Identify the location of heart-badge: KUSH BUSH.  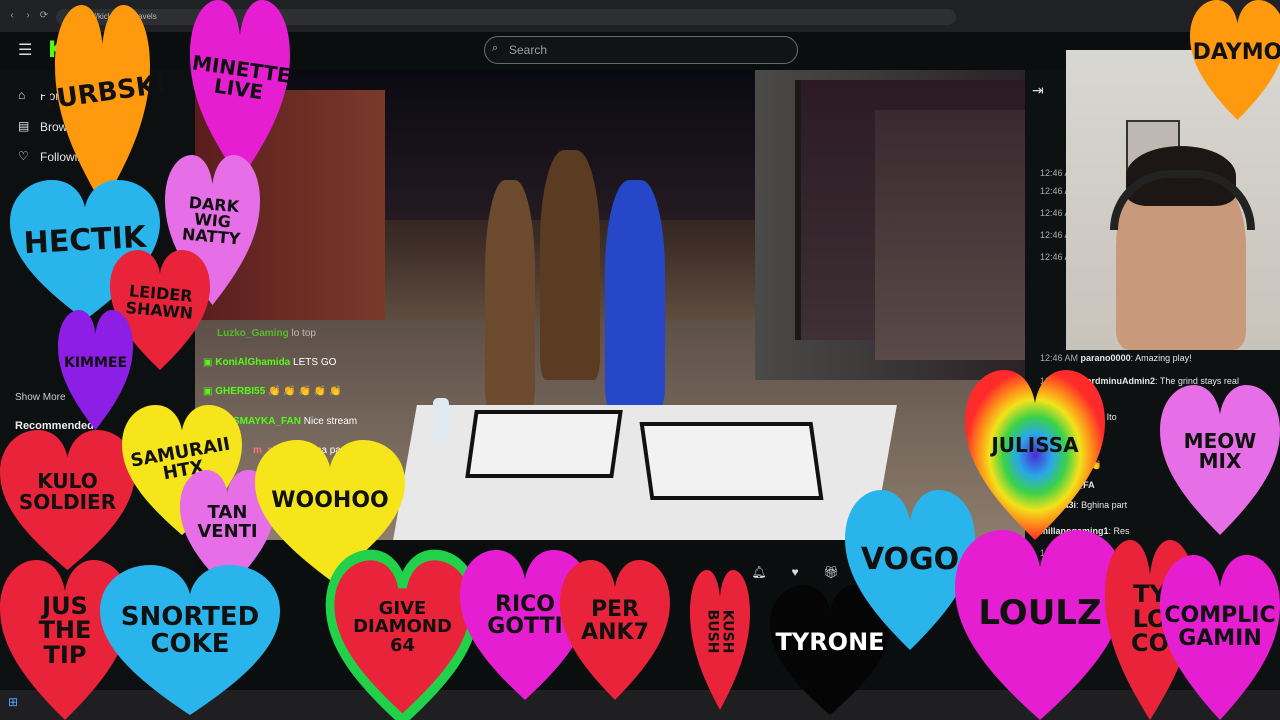
(720, 640).